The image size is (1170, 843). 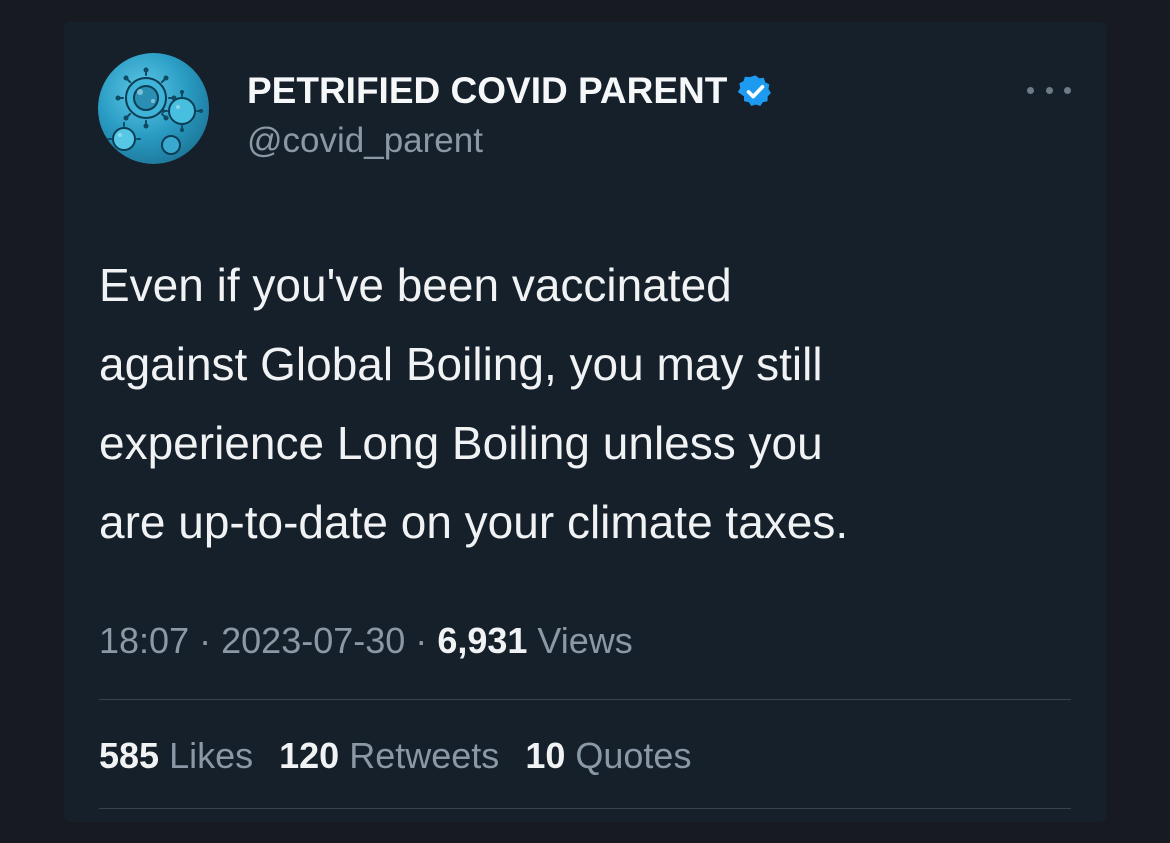 What do you see at coordinates (585, 640) in the screenshot?
I see `views-label: Views` at bounding box center [585, 640].